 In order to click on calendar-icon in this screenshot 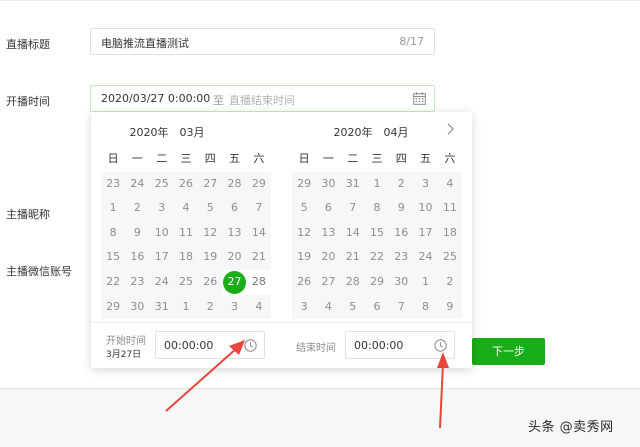, I will do `click(419, 98)`.